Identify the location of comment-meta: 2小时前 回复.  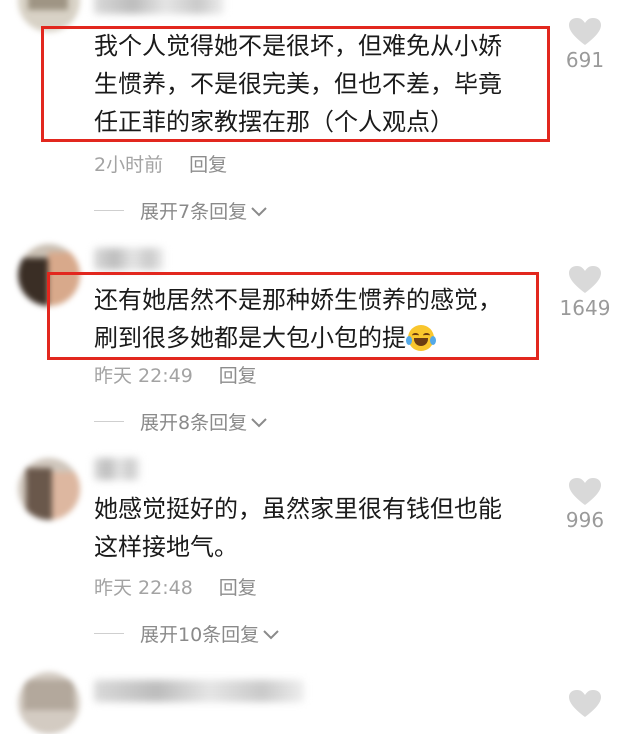
(160, 163).